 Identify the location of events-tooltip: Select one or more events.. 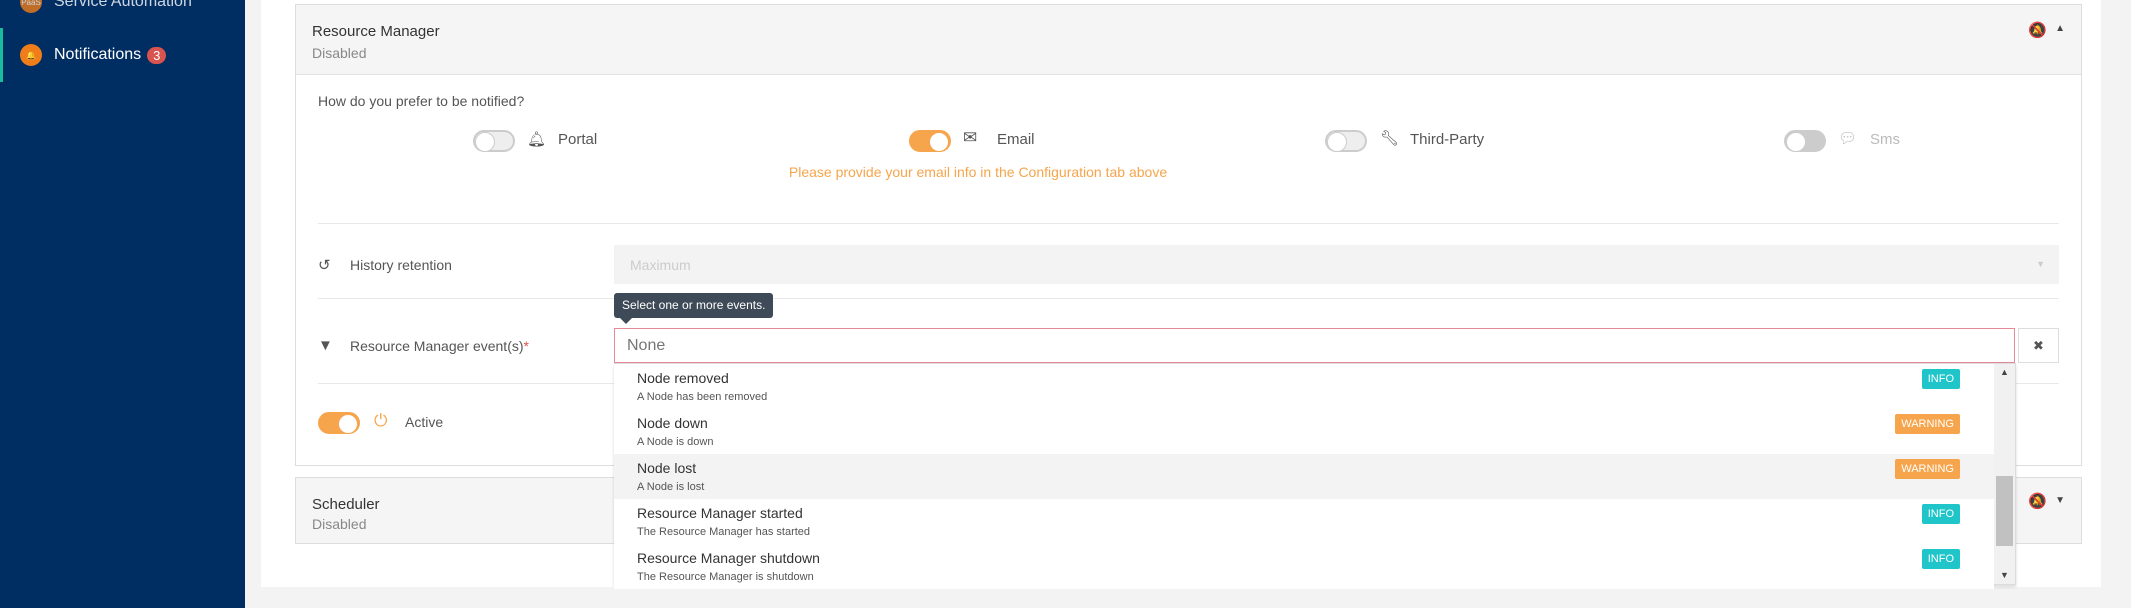
(694, 305).